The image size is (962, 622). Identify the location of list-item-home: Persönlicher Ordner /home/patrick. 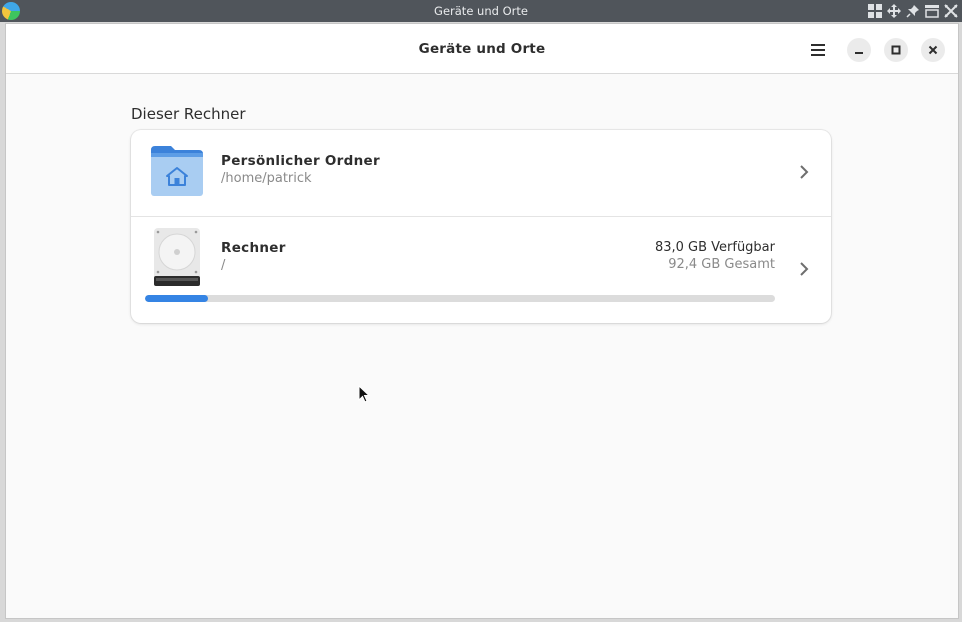
(481, 173).